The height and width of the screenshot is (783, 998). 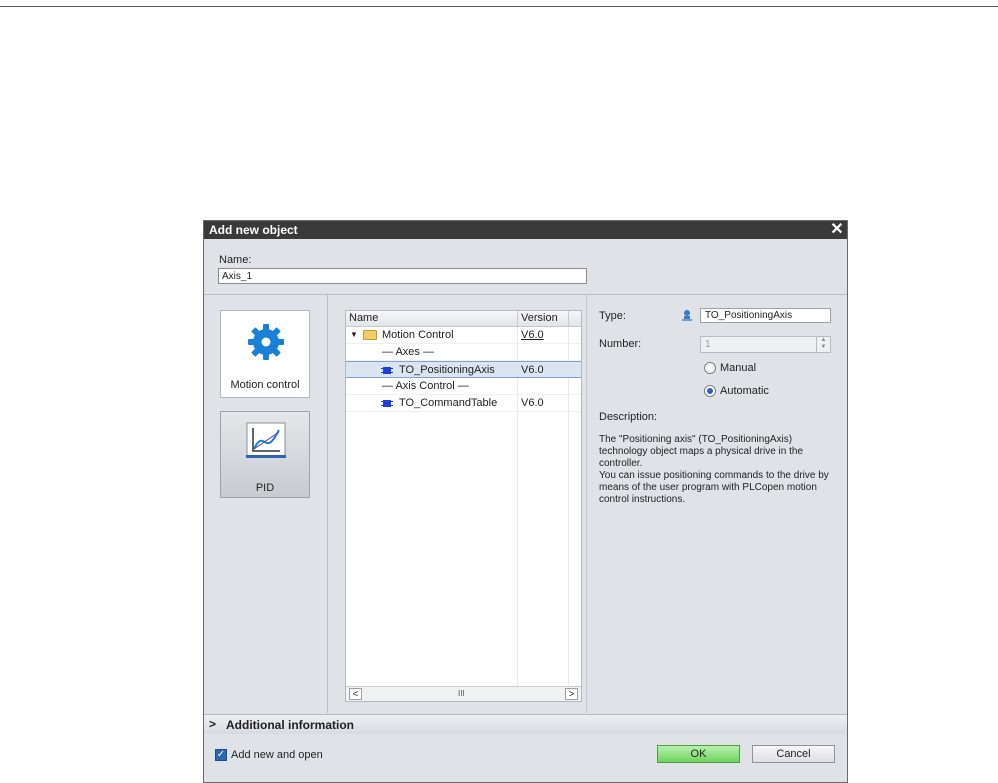 I want to click on scroll-right-button: >, so click(x=571, y=694).